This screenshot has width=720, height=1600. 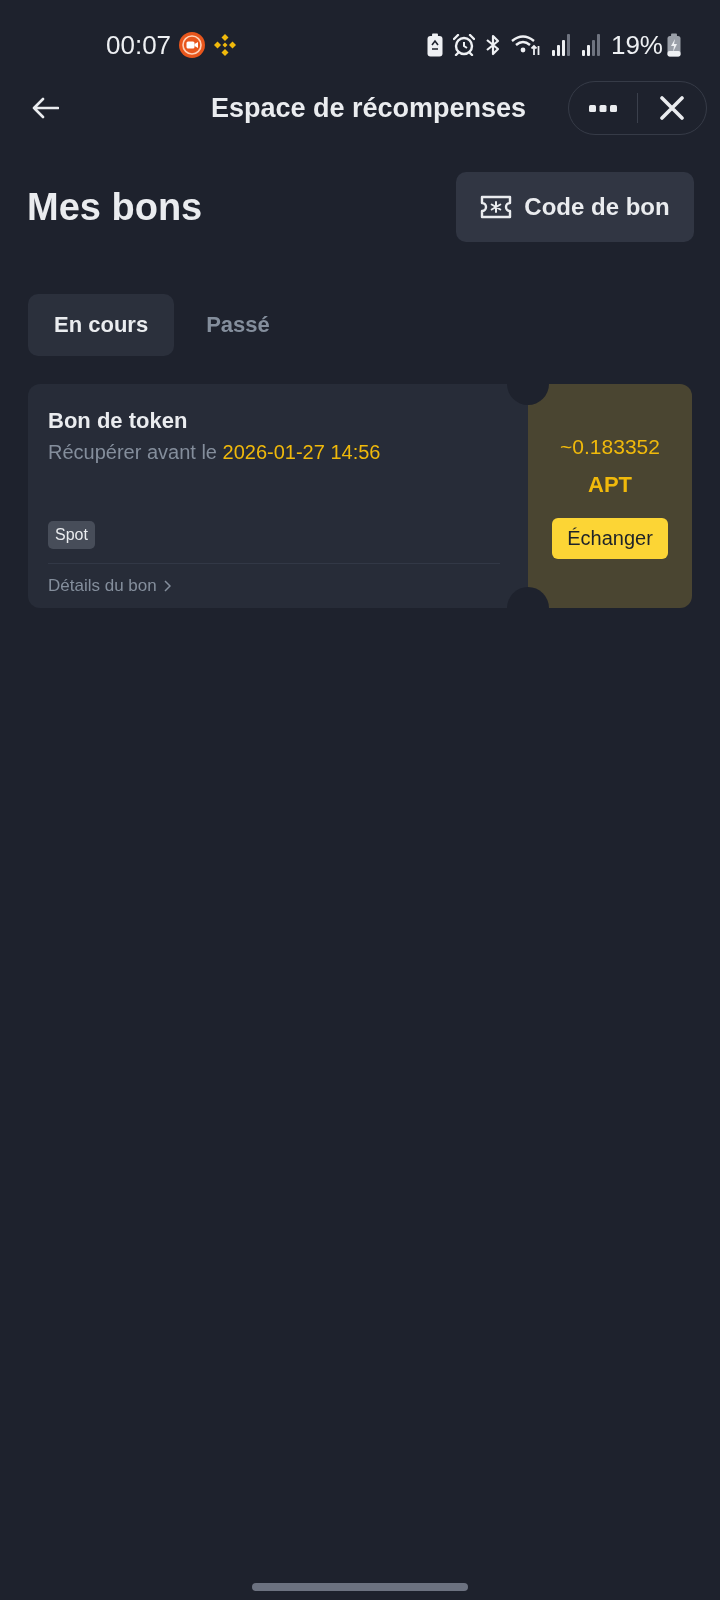 What do you see at coordinates (109, 586) in the screenshot?
I see `voucher-details-link: Détails du bon` at bounding box center [109, 586].